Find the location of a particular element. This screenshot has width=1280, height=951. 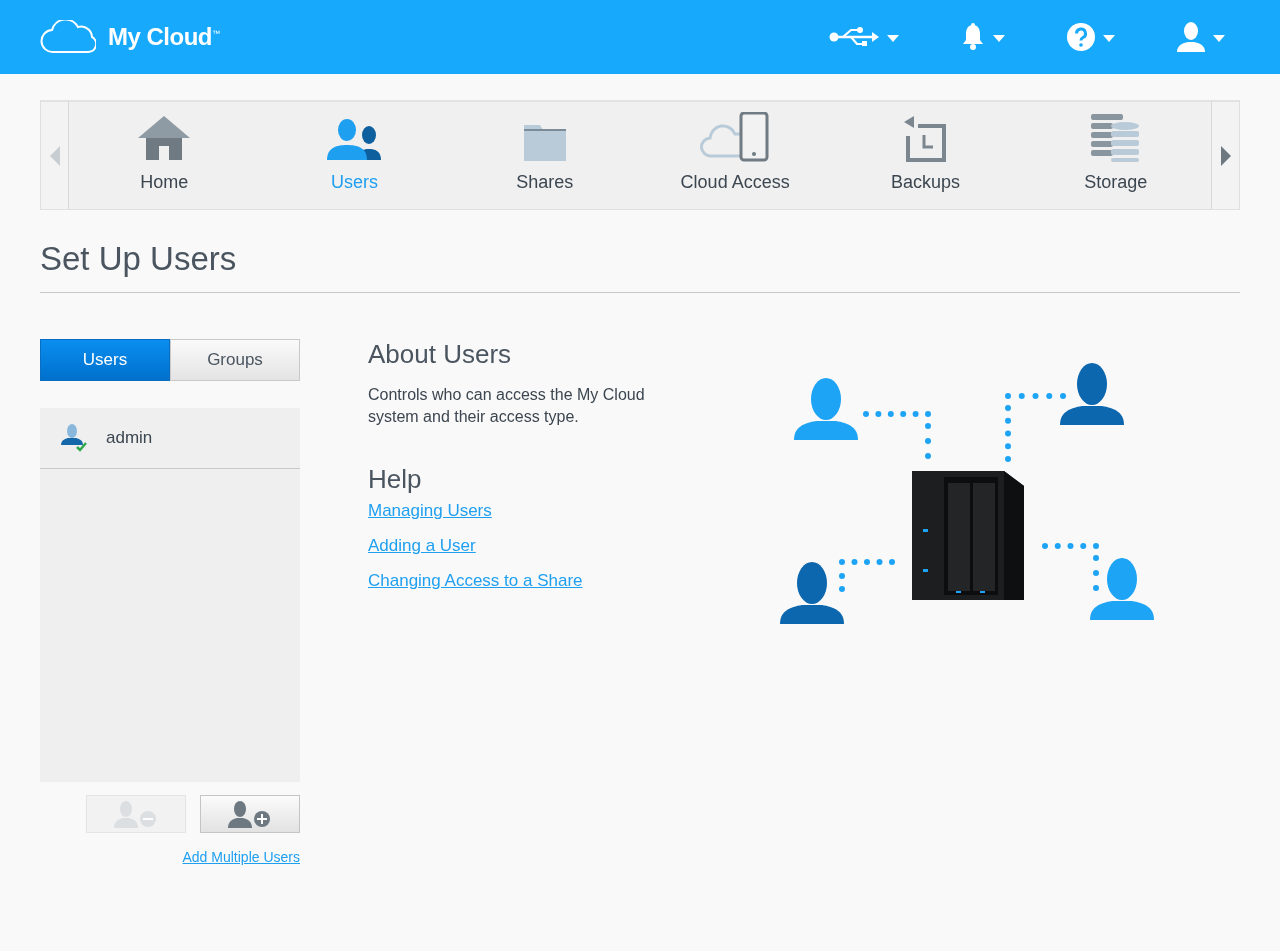

nav-tab: Cloud Access is located at coordinates (735, 155).